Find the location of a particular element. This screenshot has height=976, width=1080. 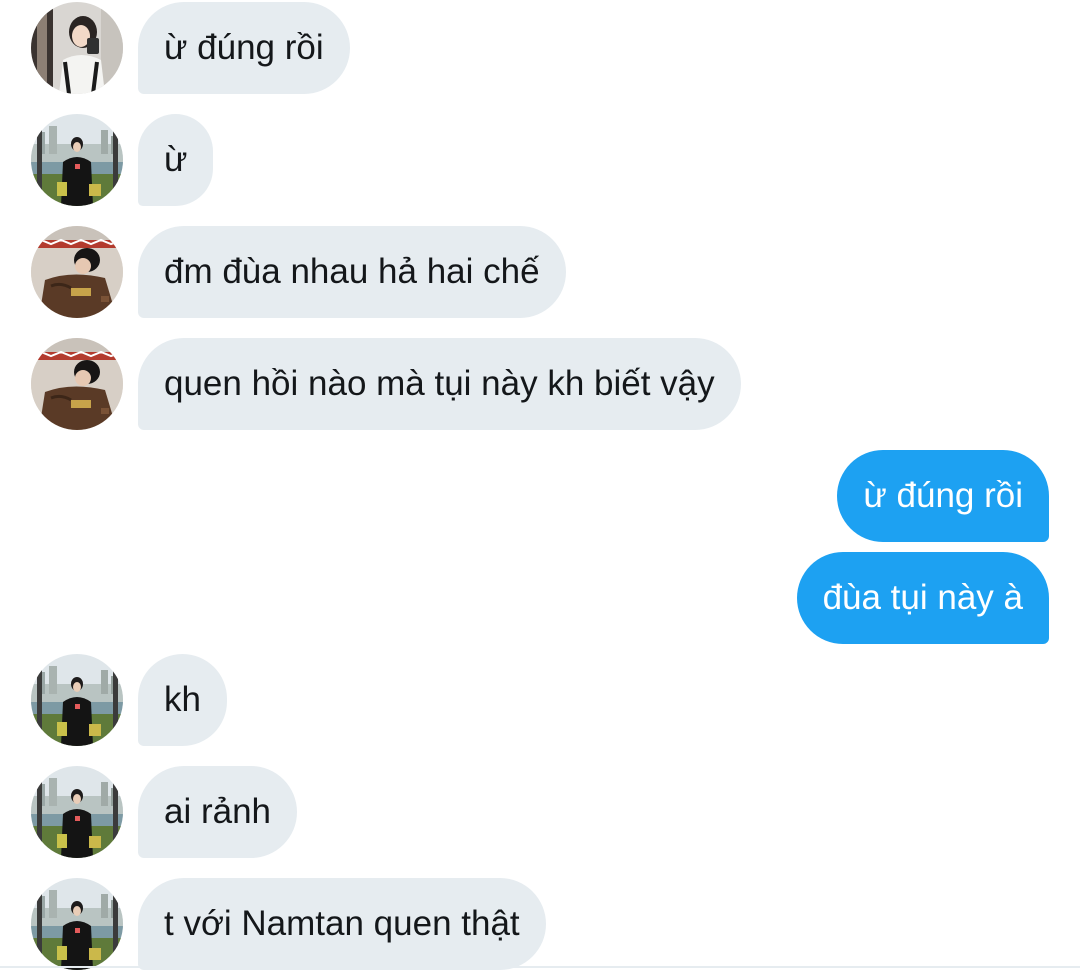

message-bubble-incoming: ừ is located at coordinates (176, 160).